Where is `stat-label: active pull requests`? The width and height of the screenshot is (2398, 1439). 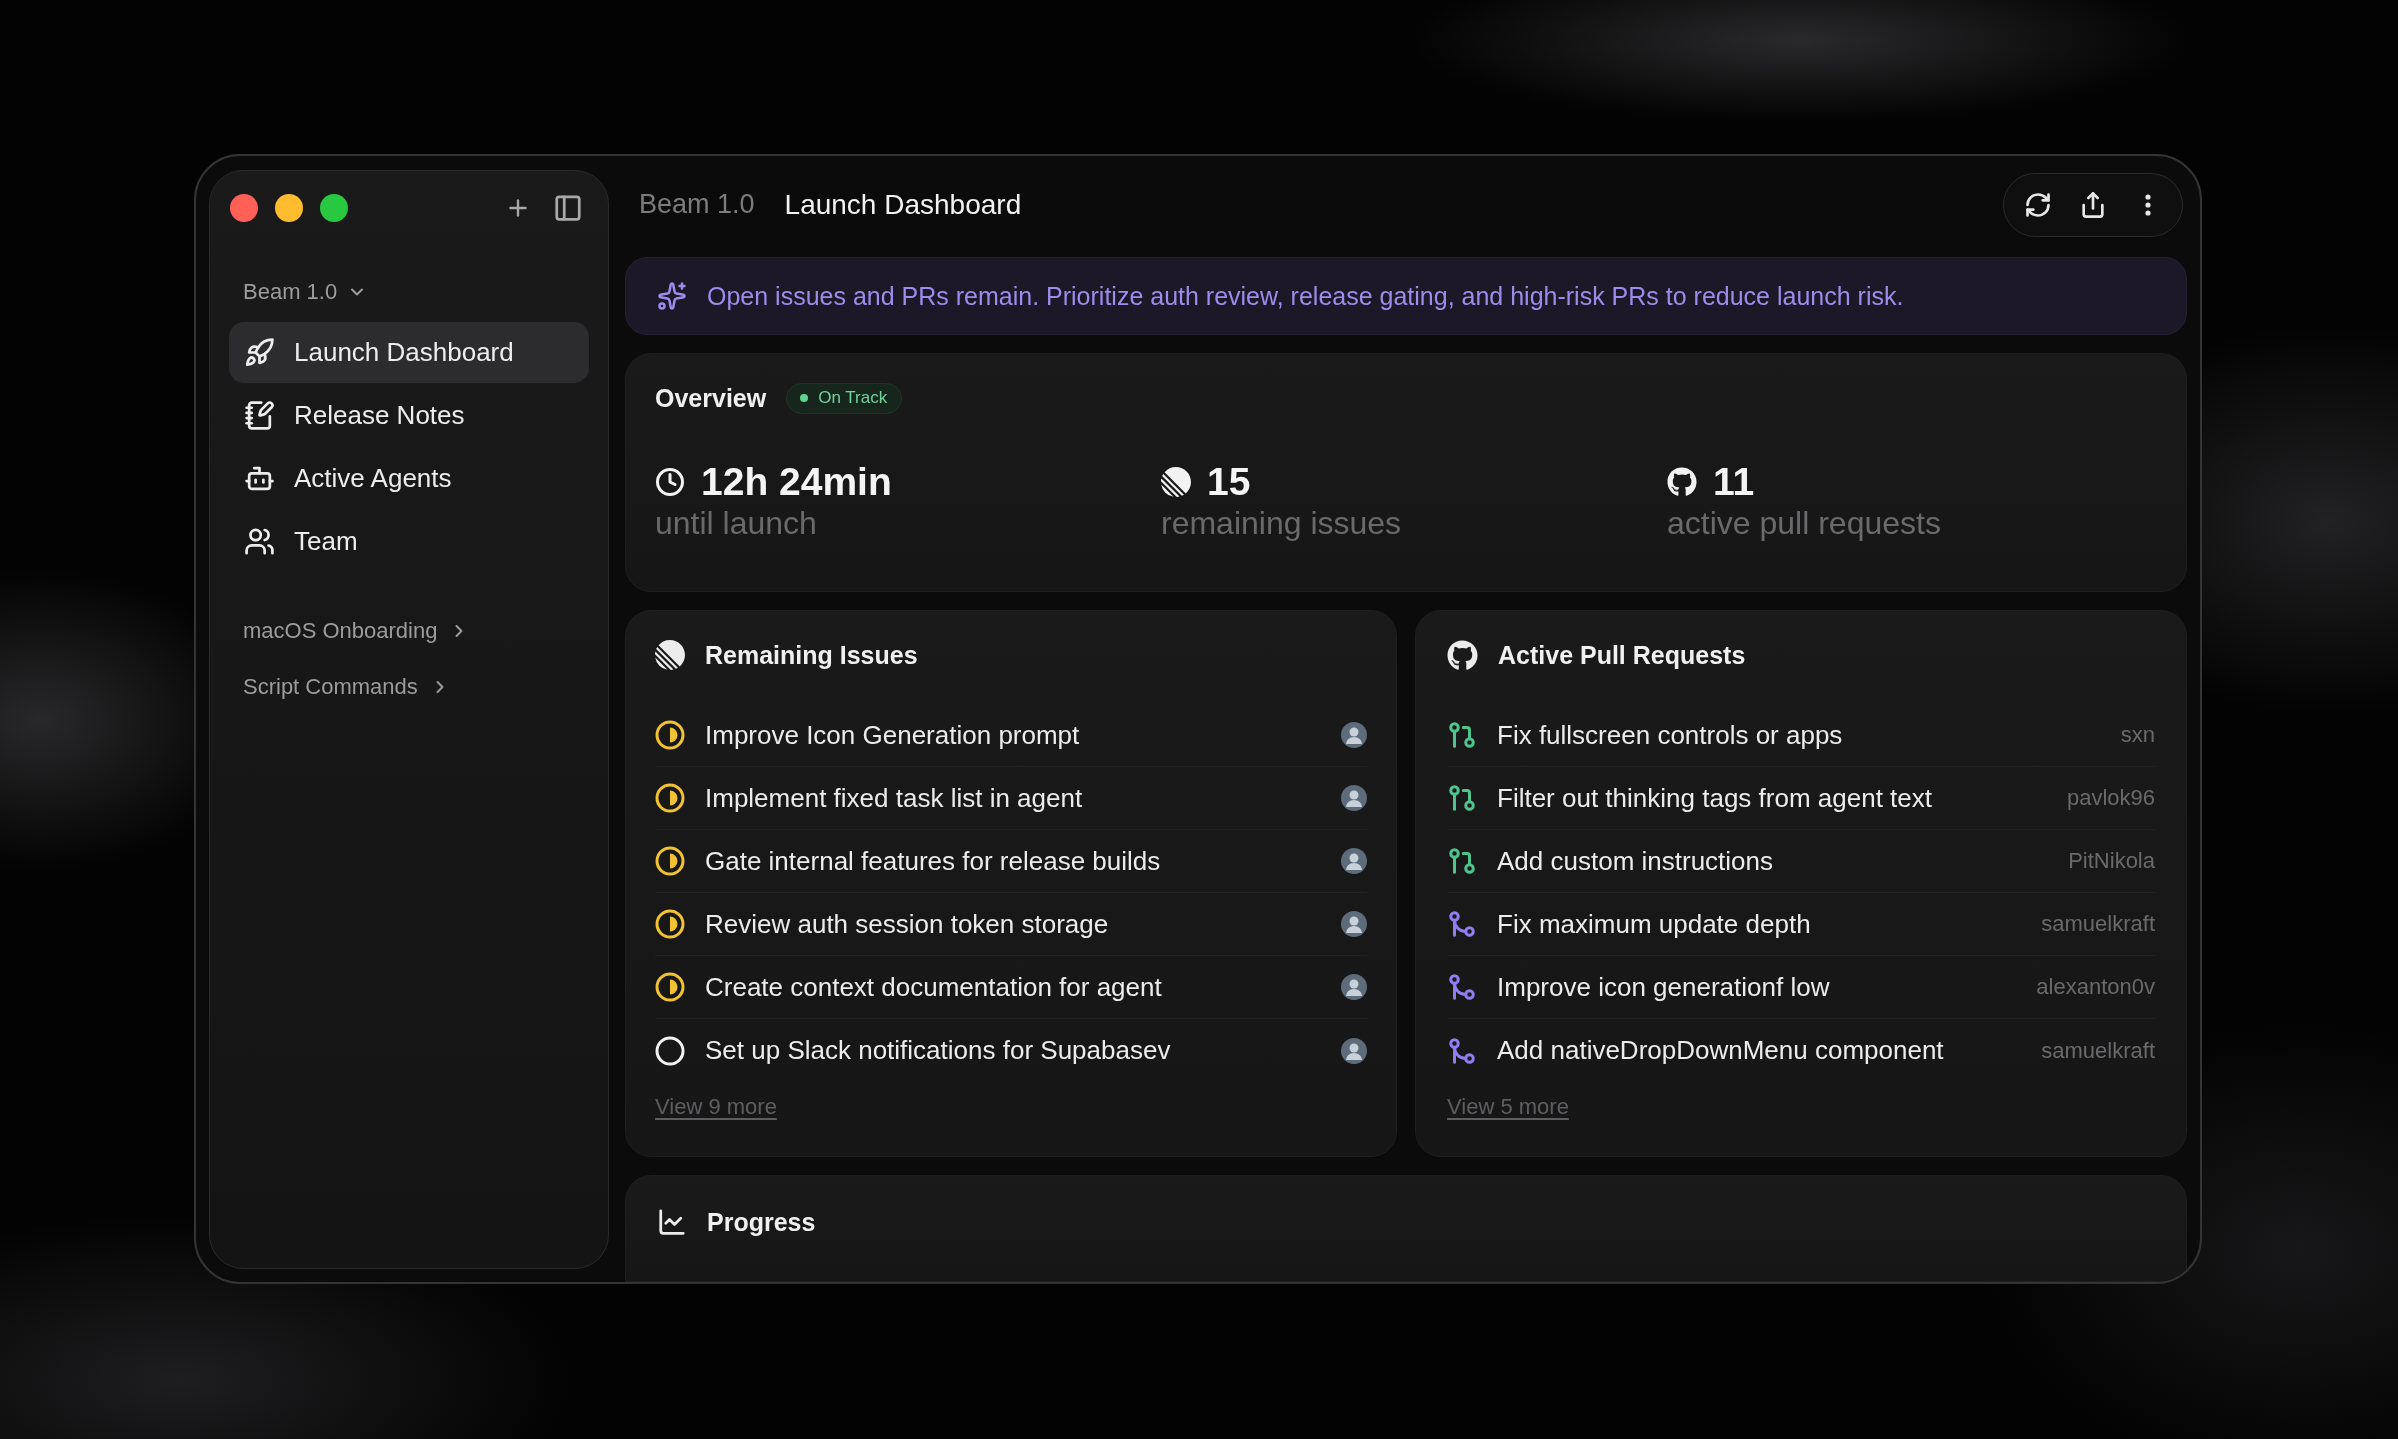 stat-label: active pull requests is located at coordinates (1804, 523).